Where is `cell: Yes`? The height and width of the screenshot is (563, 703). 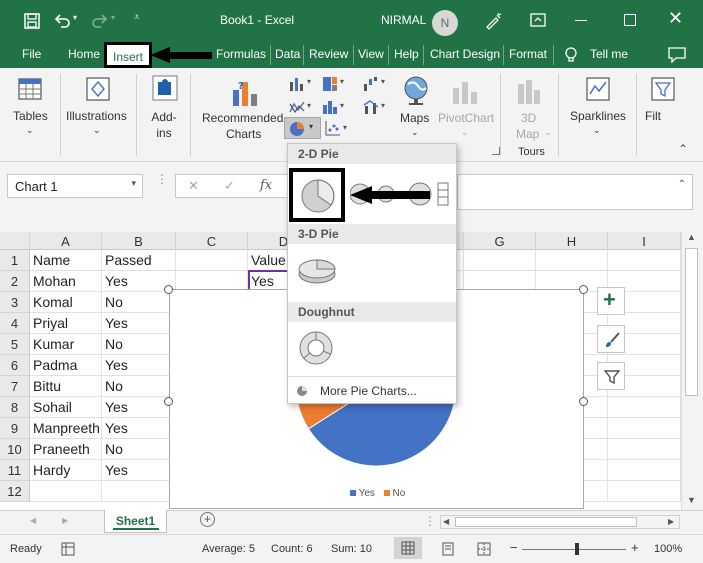
cell: Yes is located at coordinates (139, 428).